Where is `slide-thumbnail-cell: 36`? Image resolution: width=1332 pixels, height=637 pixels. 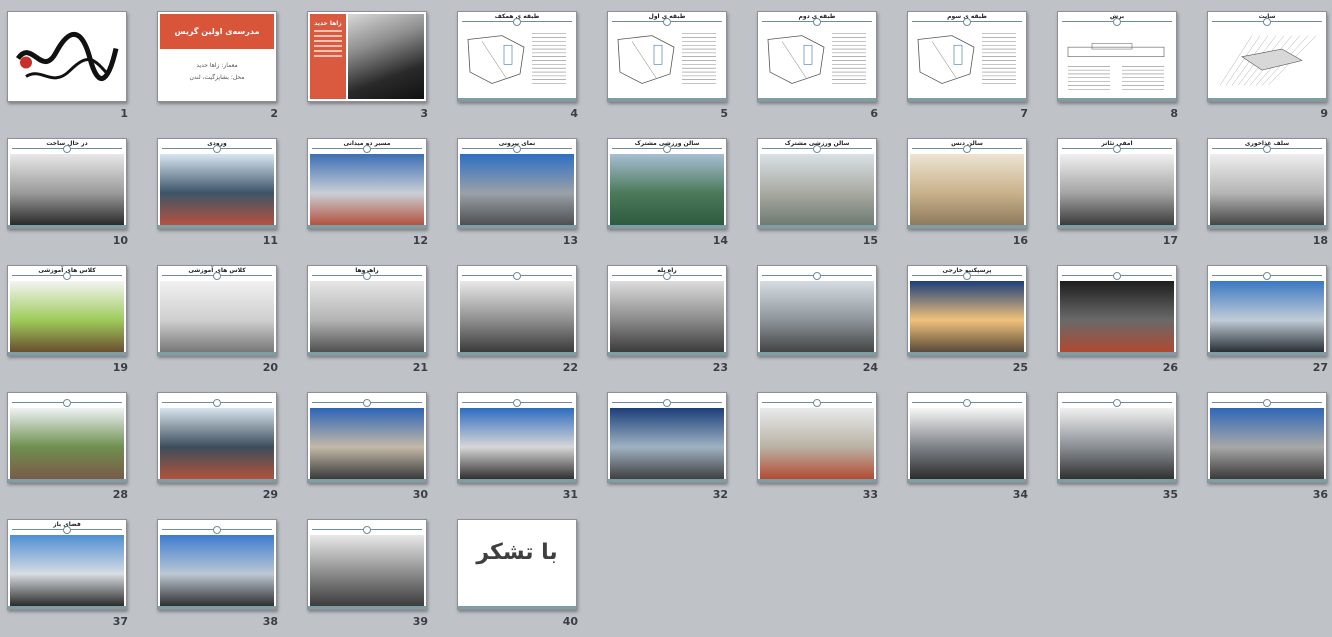 slide-thumbnail-cell: 36 is located at coordinates (1267, 446).